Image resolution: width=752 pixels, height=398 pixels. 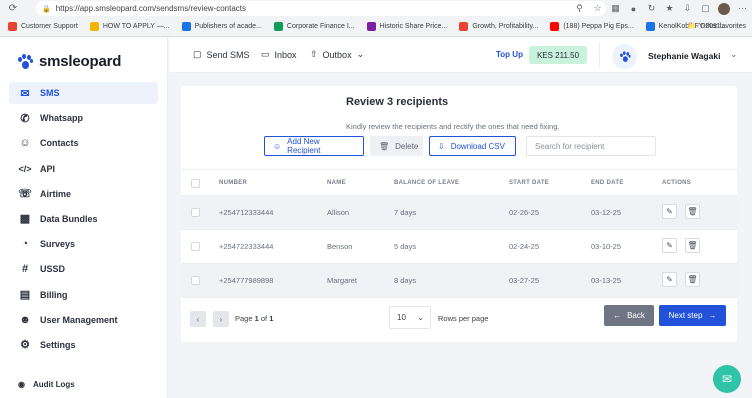 I want to click on bar-chart-icon: ▩, so click(x=25, y=219).